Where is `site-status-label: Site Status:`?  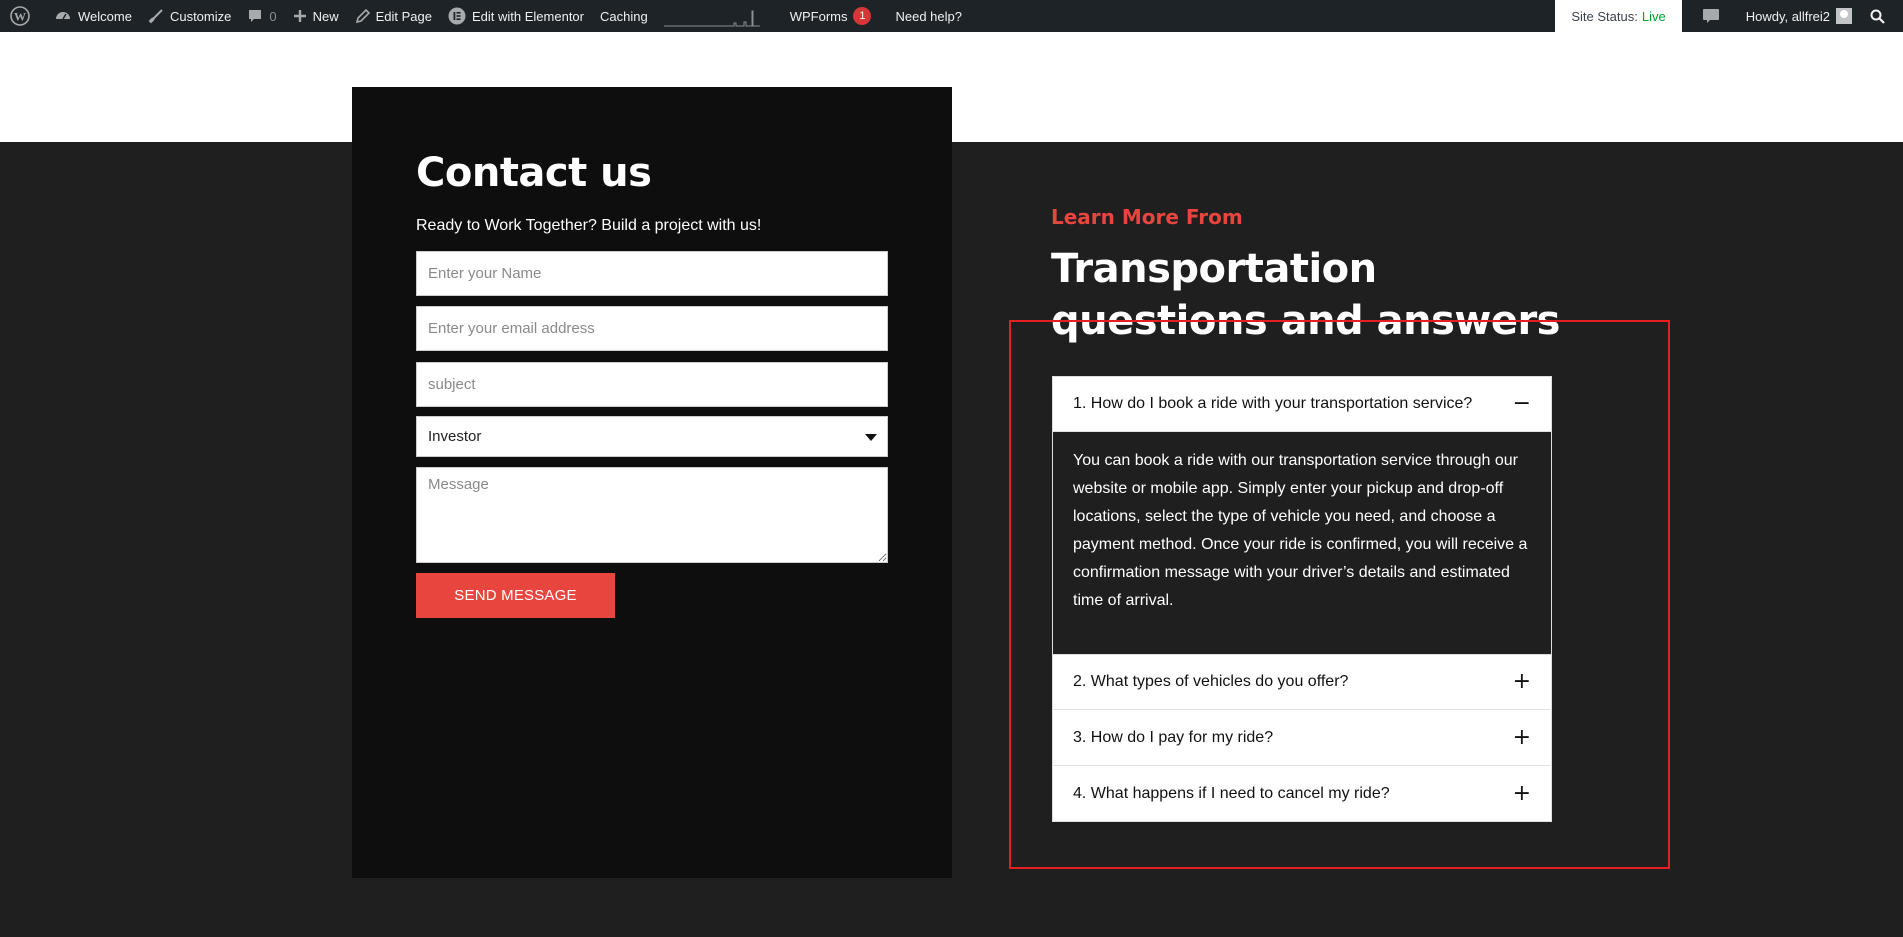
site-status-label: Site Status: is located at coordinates (1604, 16).